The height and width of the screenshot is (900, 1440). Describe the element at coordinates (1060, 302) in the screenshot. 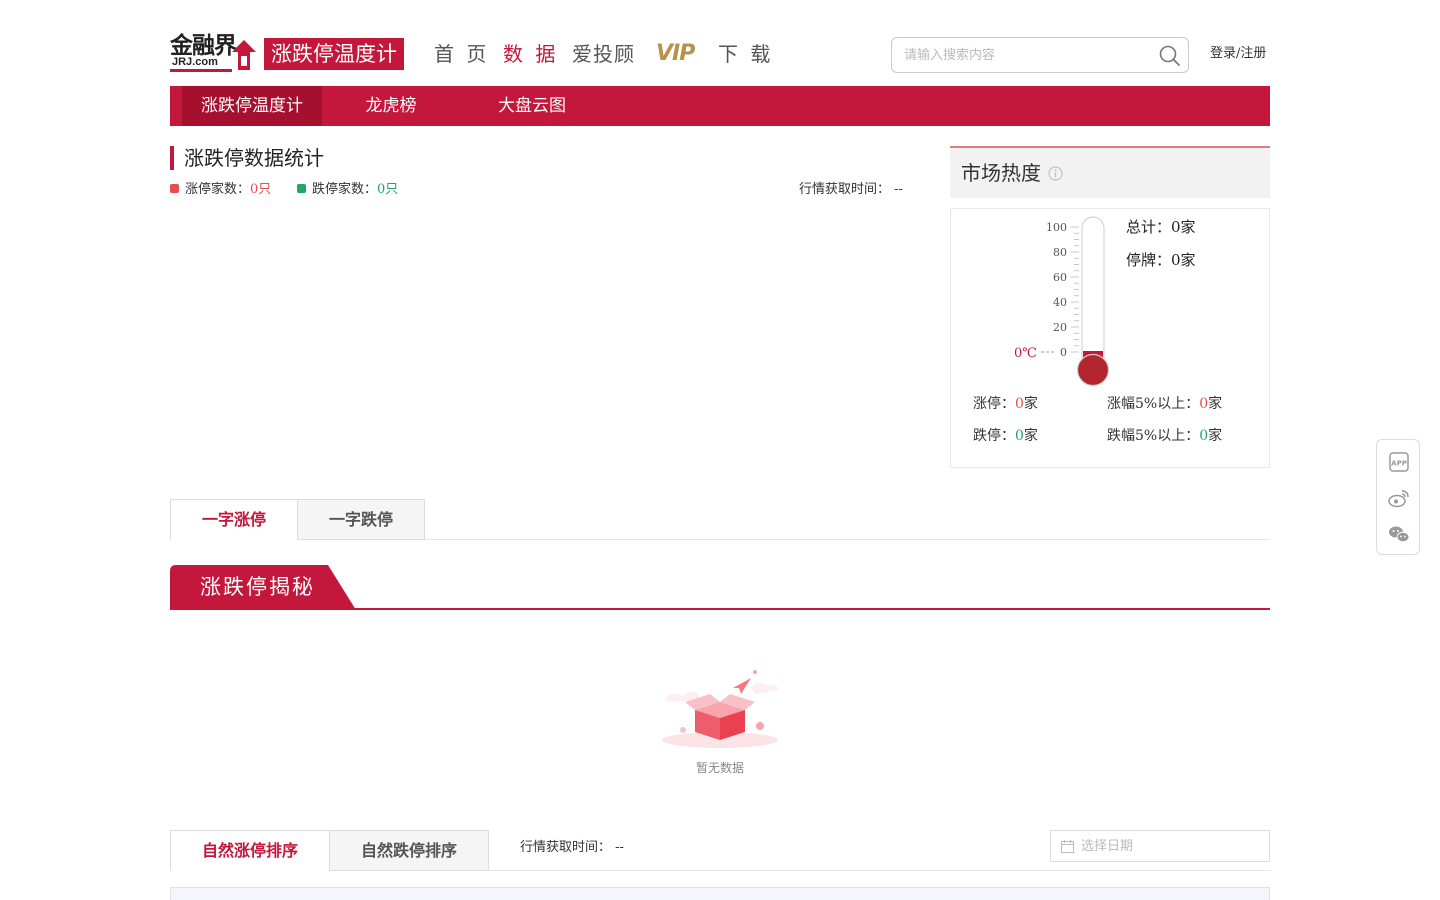

I see `thermometer-scale-label-3: 40` at that location.